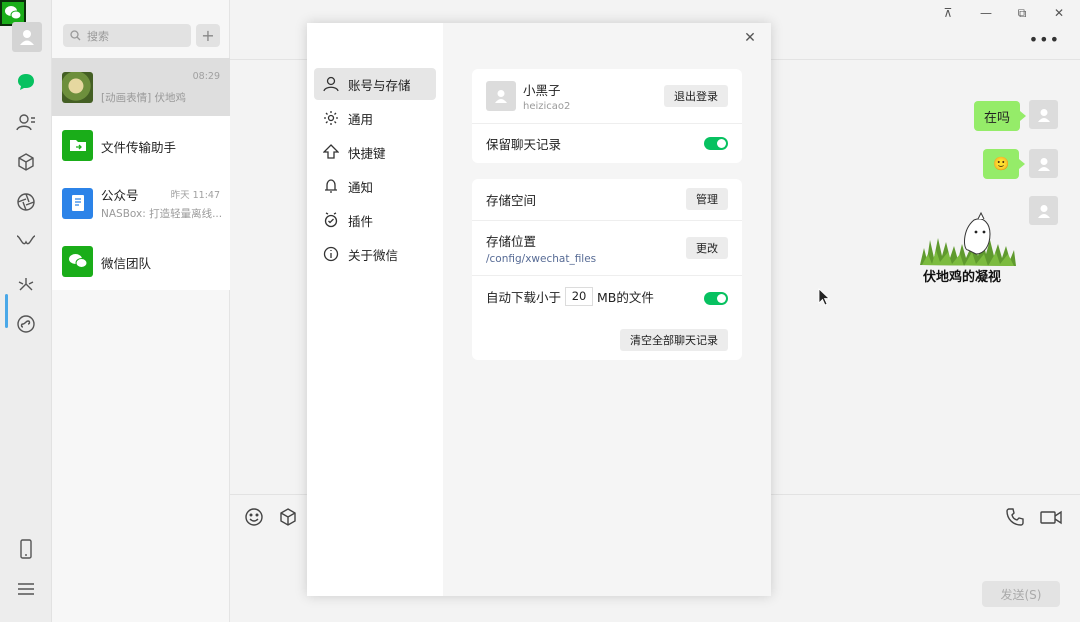  What do you see at coordinates (375, 220) in the screenshot?
I see `nav-plugins: 插件` at bounding box center [375, 220].